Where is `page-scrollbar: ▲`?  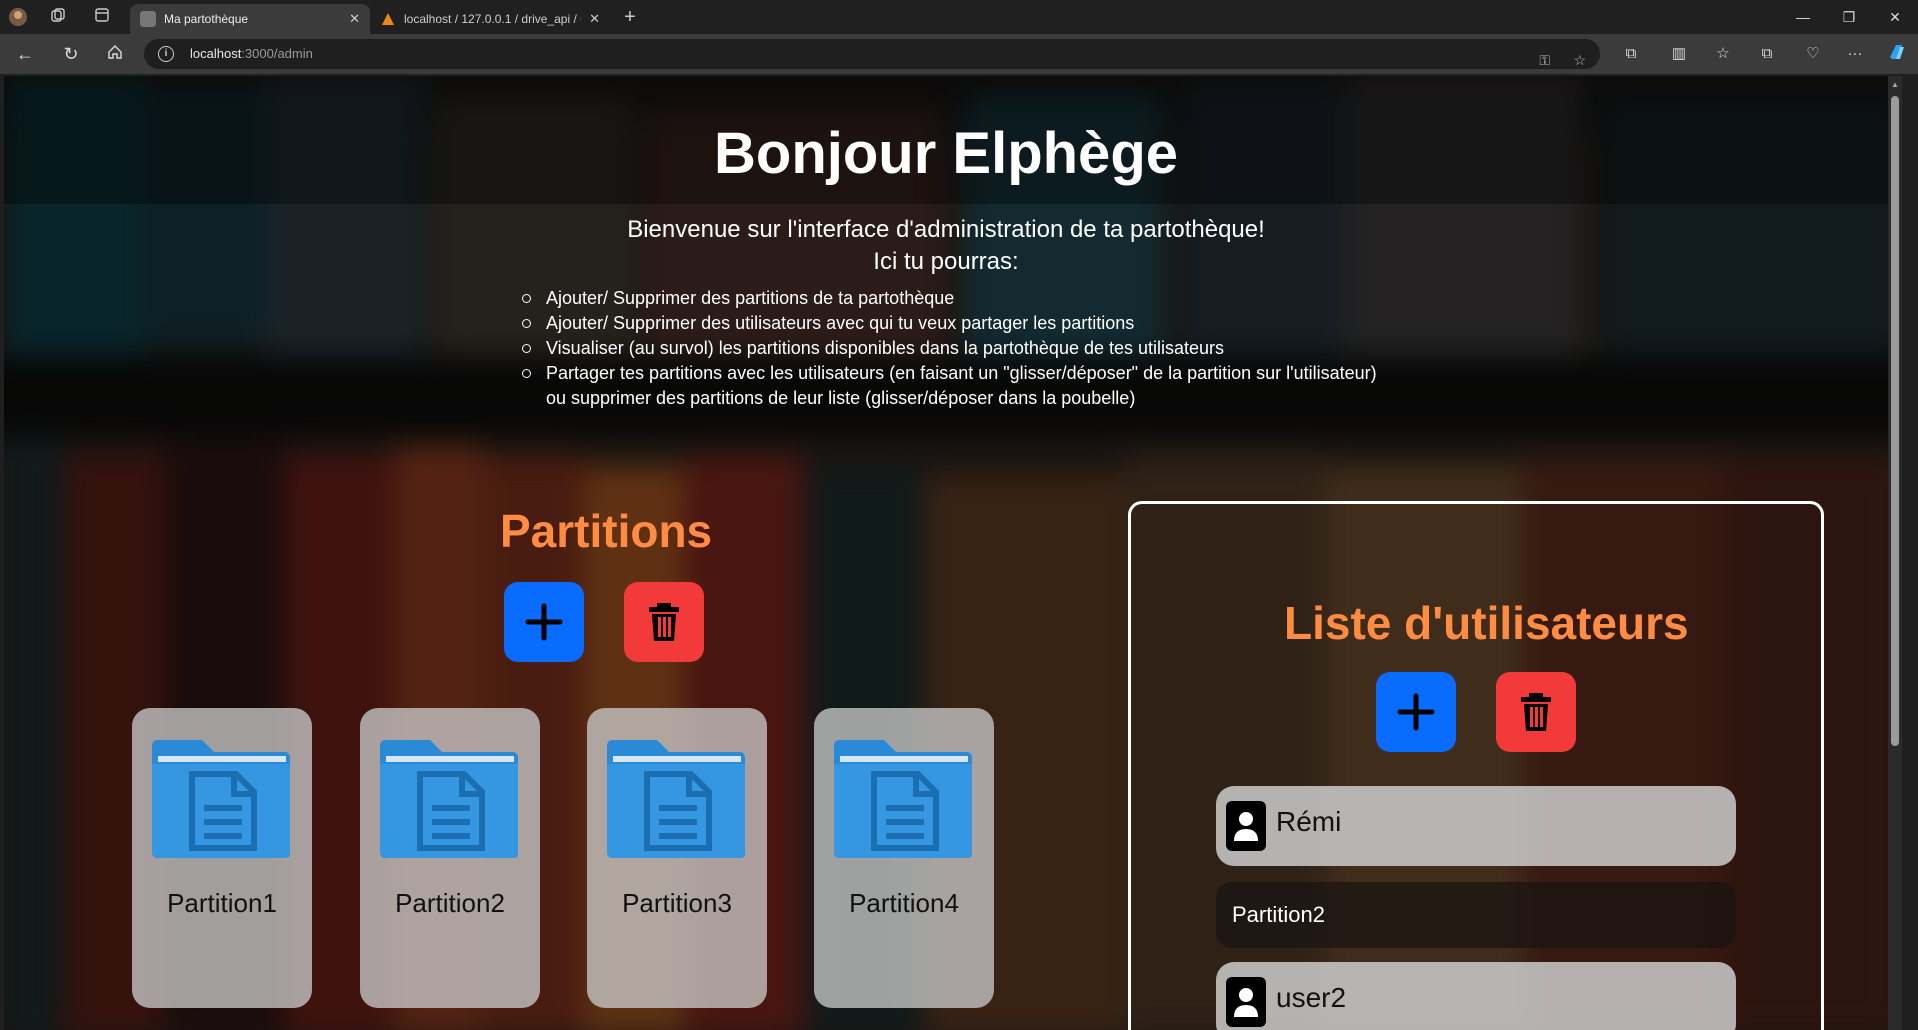
page-scrollbar: ▲ is located at coordinates (1895, 553).